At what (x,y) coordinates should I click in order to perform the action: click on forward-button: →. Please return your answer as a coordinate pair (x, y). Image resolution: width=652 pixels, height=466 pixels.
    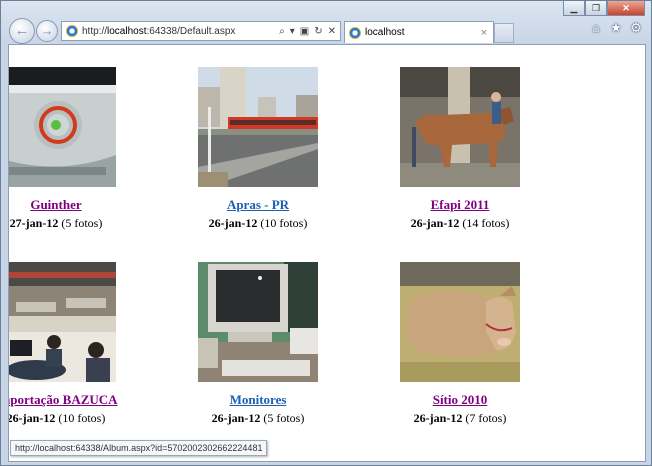
    Looking at the image, I should click on (47, 31).